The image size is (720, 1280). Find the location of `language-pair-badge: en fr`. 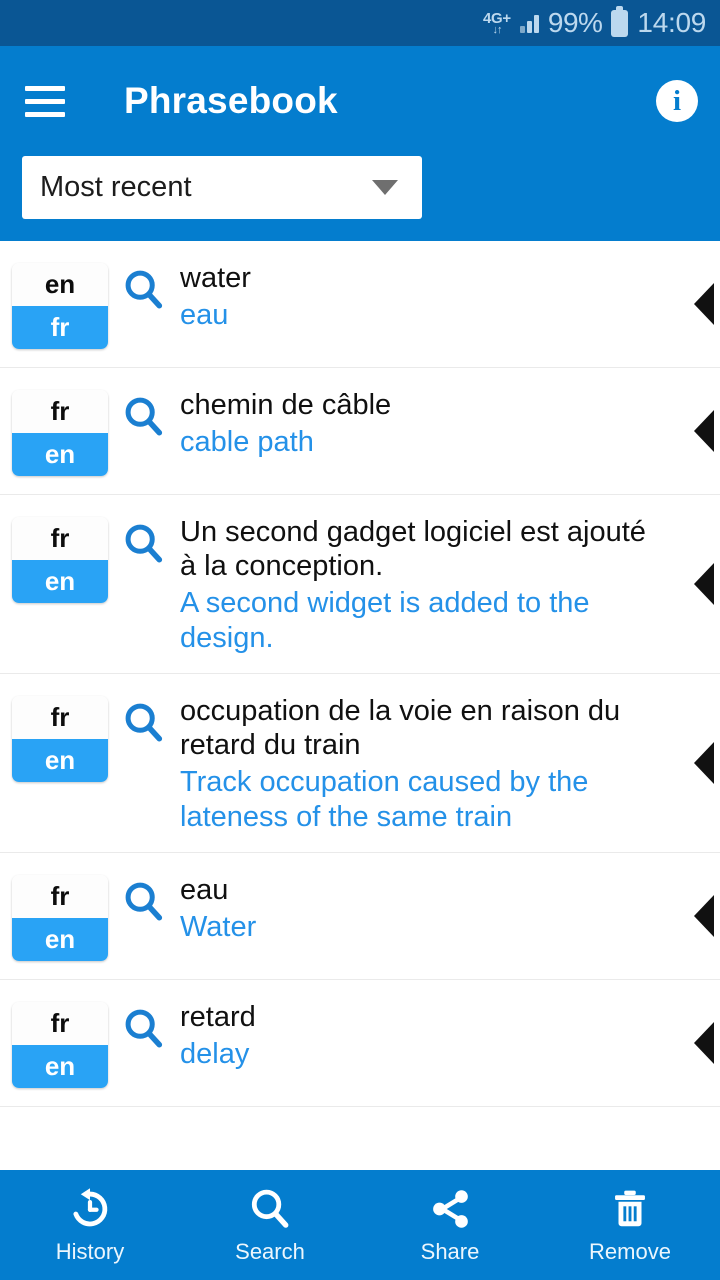

language-pair-badge: en fr is located at coordinates (60, 306).